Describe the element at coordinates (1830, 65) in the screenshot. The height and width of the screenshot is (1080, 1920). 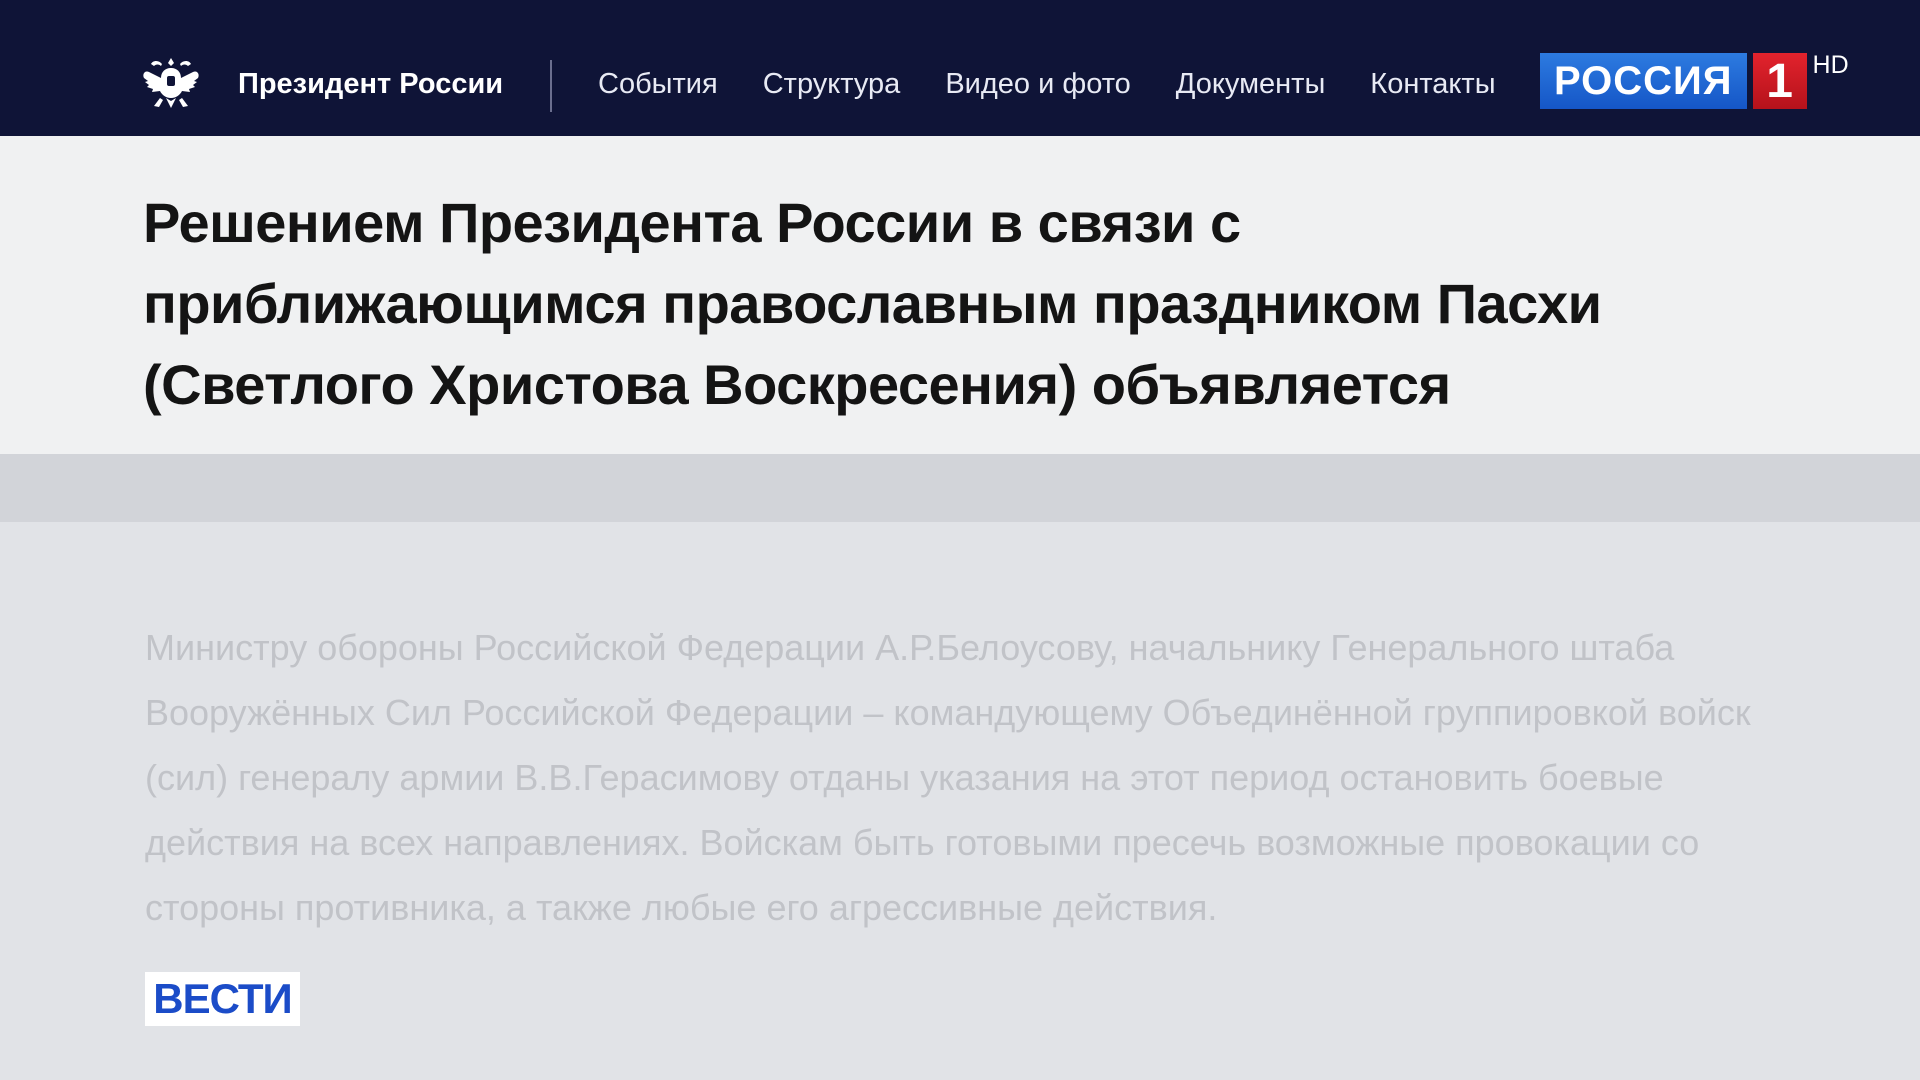
I see `hd-badge: HD` at that location.